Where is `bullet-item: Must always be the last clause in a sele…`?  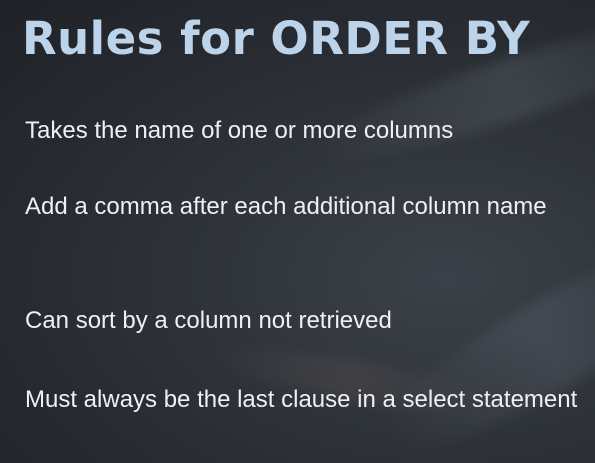
bullet-item: Must always be the last clause in a sele… is located at coordinates (301, 399).